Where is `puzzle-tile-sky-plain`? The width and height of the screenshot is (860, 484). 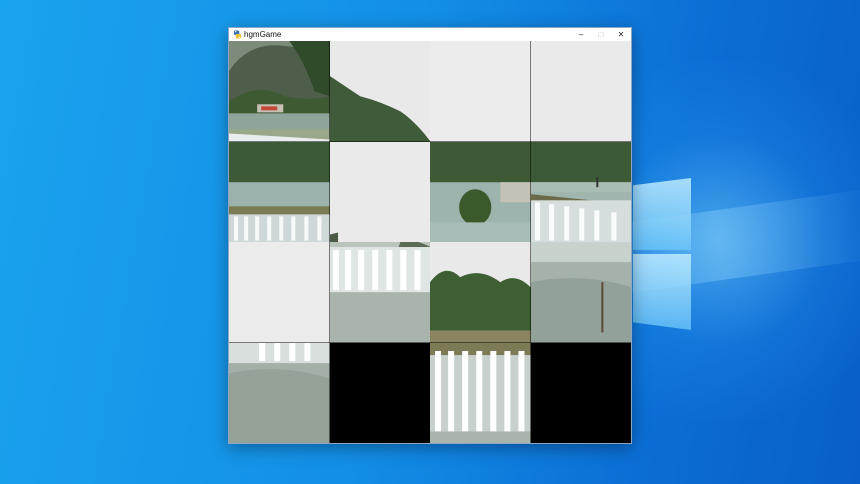
puzzle-tile-sky-plain is located at coordinates (379, 191).